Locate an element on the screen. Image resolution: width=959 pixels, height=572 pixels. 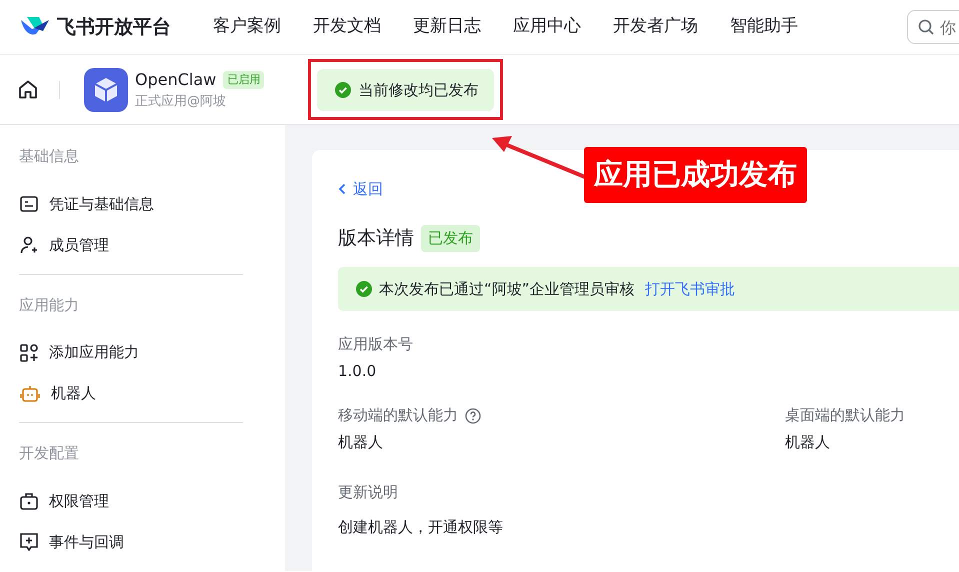
sidebar-item: 凭证与基础信息 is located at coordinates (142, 204).